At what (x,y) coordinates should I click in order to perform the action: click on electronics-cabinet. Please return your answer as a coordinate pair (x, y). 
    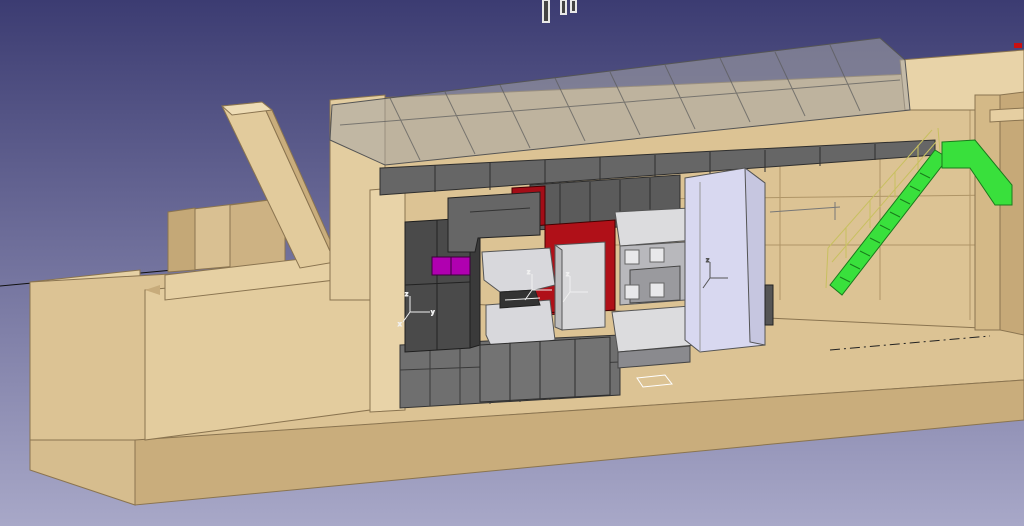
    Looking at the image, I should click on (725, 259).